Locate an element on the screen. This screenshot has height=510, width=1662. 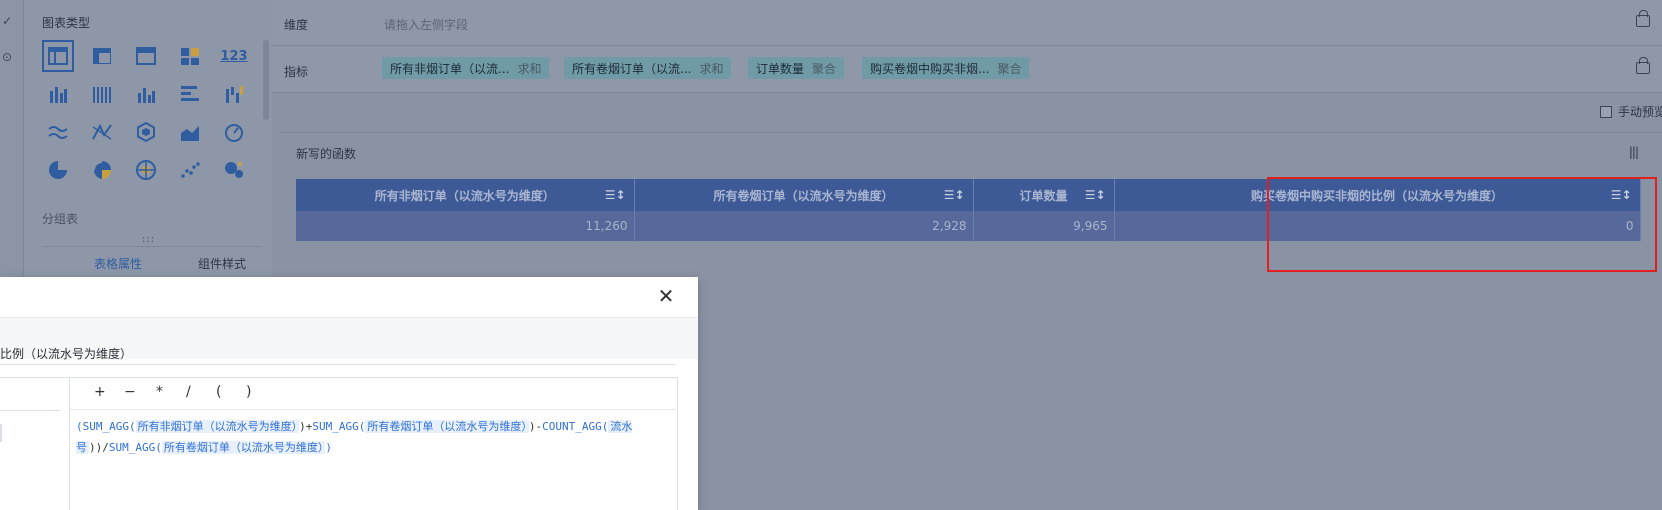
formula-name-field: 比例（以流水号为维度） is located at coordinates (338, 353).